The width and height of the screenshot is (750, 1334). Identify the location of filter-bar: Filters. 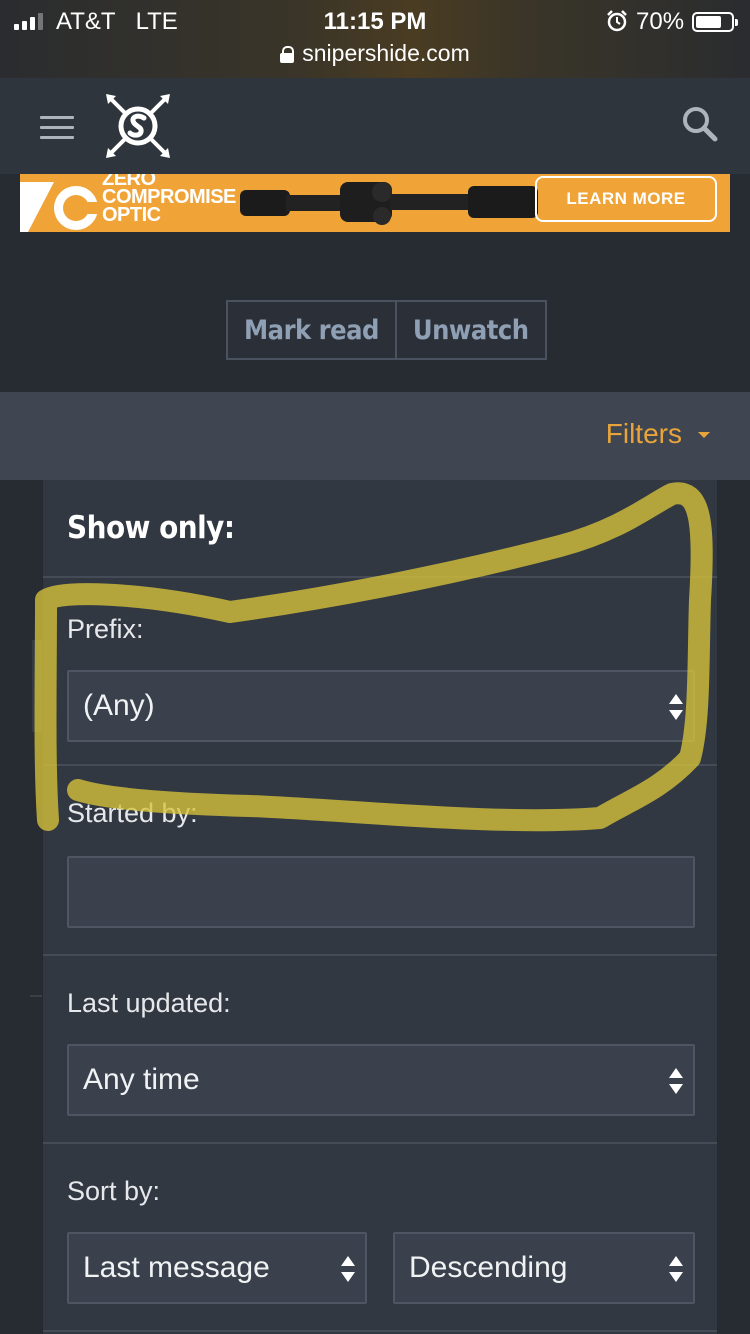
(375, 436).